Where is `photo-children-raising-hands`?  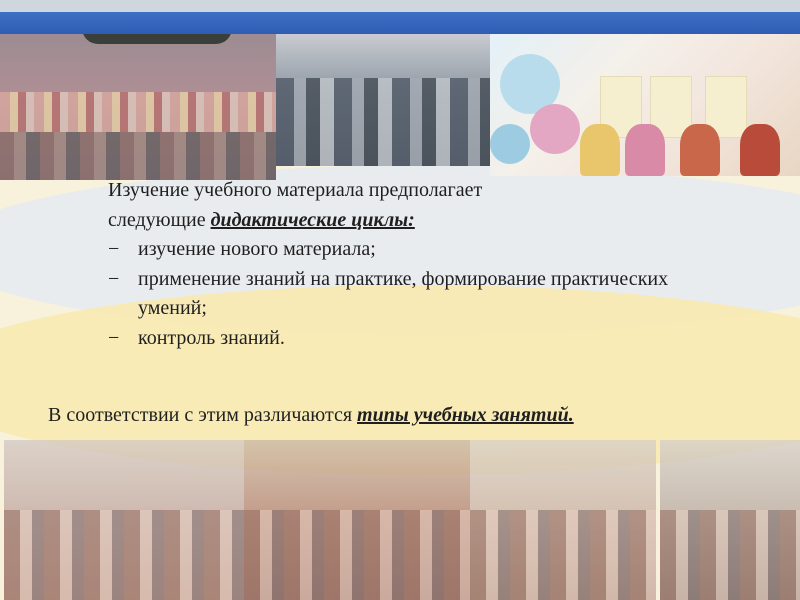
photo-children-raising-hands is located at coordinates (124, 520).